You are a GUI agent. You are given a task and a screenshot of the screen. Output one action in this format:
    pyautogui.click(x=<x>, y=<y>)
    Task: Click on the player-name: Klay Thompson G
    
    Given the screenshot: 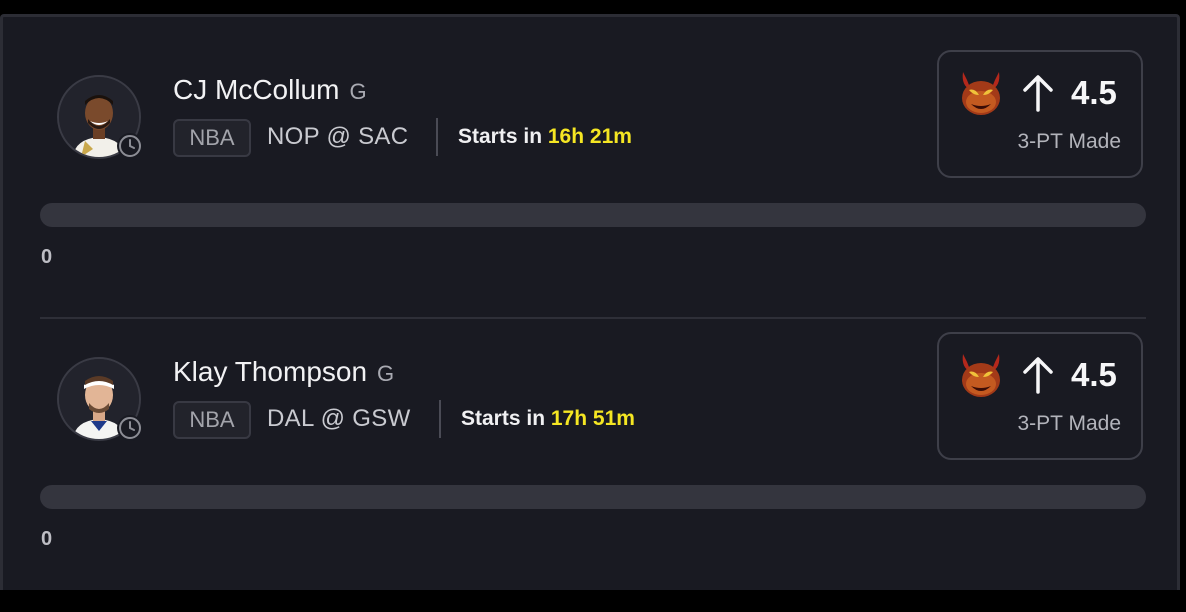 What is the action you would take?
    pyautogui.click(x=283, y=372)
    